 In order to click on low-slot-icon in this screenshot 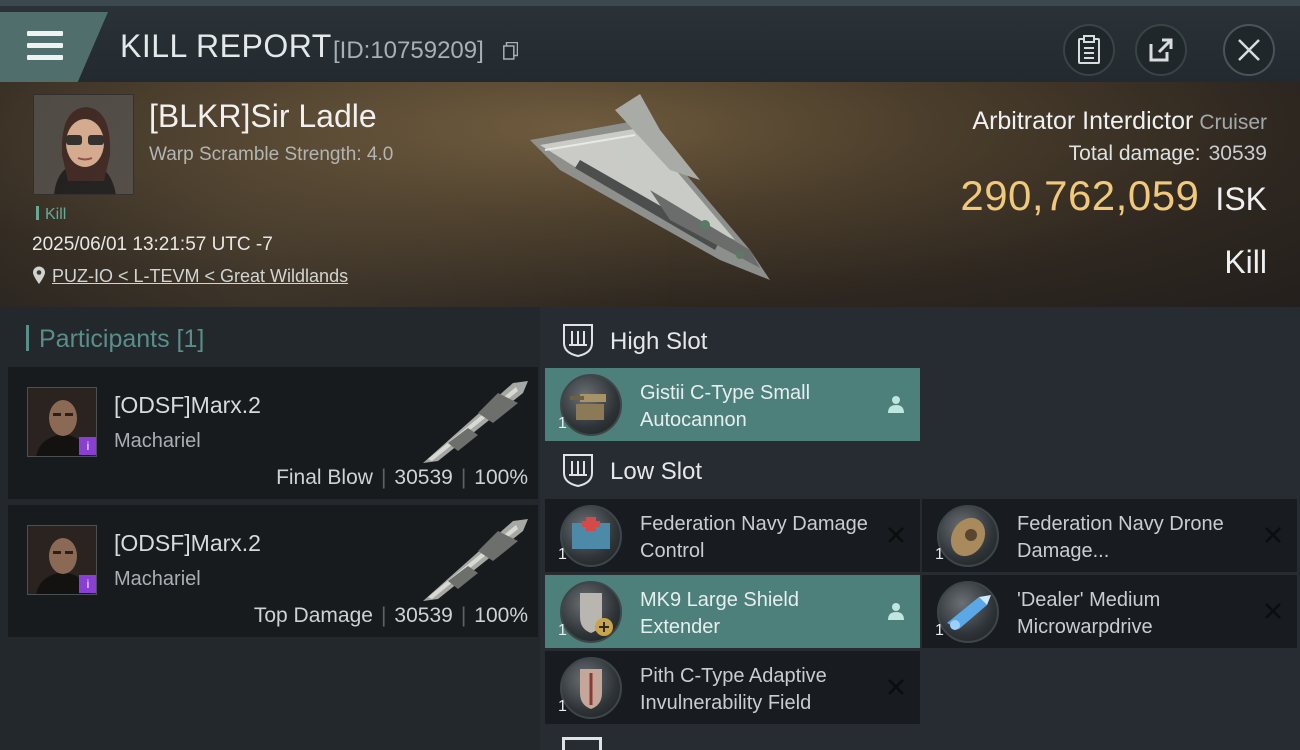, I will do `click(578, 470)`.